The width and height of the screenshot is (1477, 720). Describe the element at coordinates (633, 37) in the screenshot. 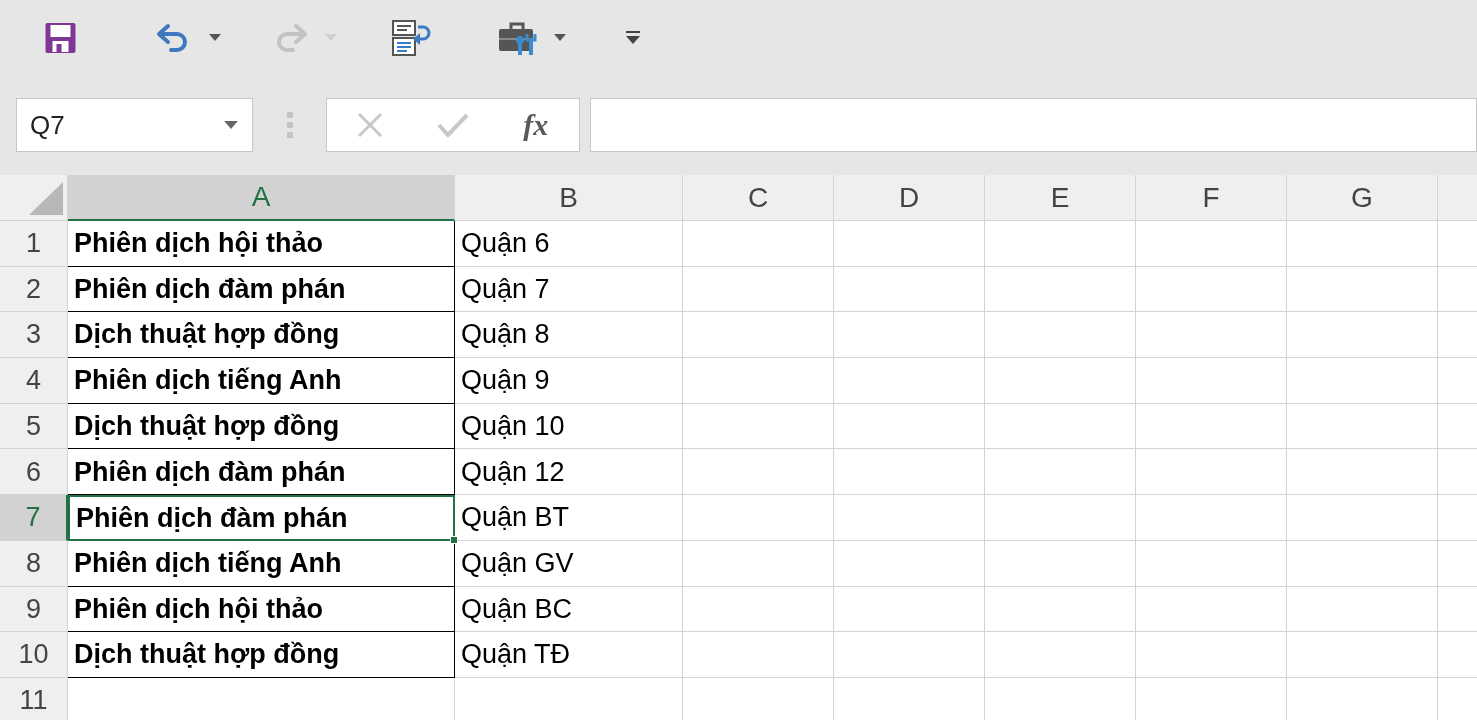

I see `customize-caret-icon` at that location.